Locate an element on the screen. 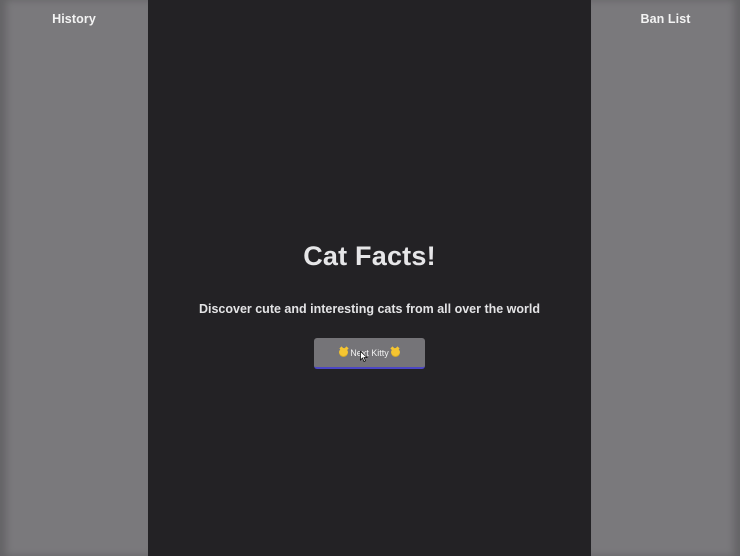  ban-list-title: Ban List is located at coordinates (665, 19).